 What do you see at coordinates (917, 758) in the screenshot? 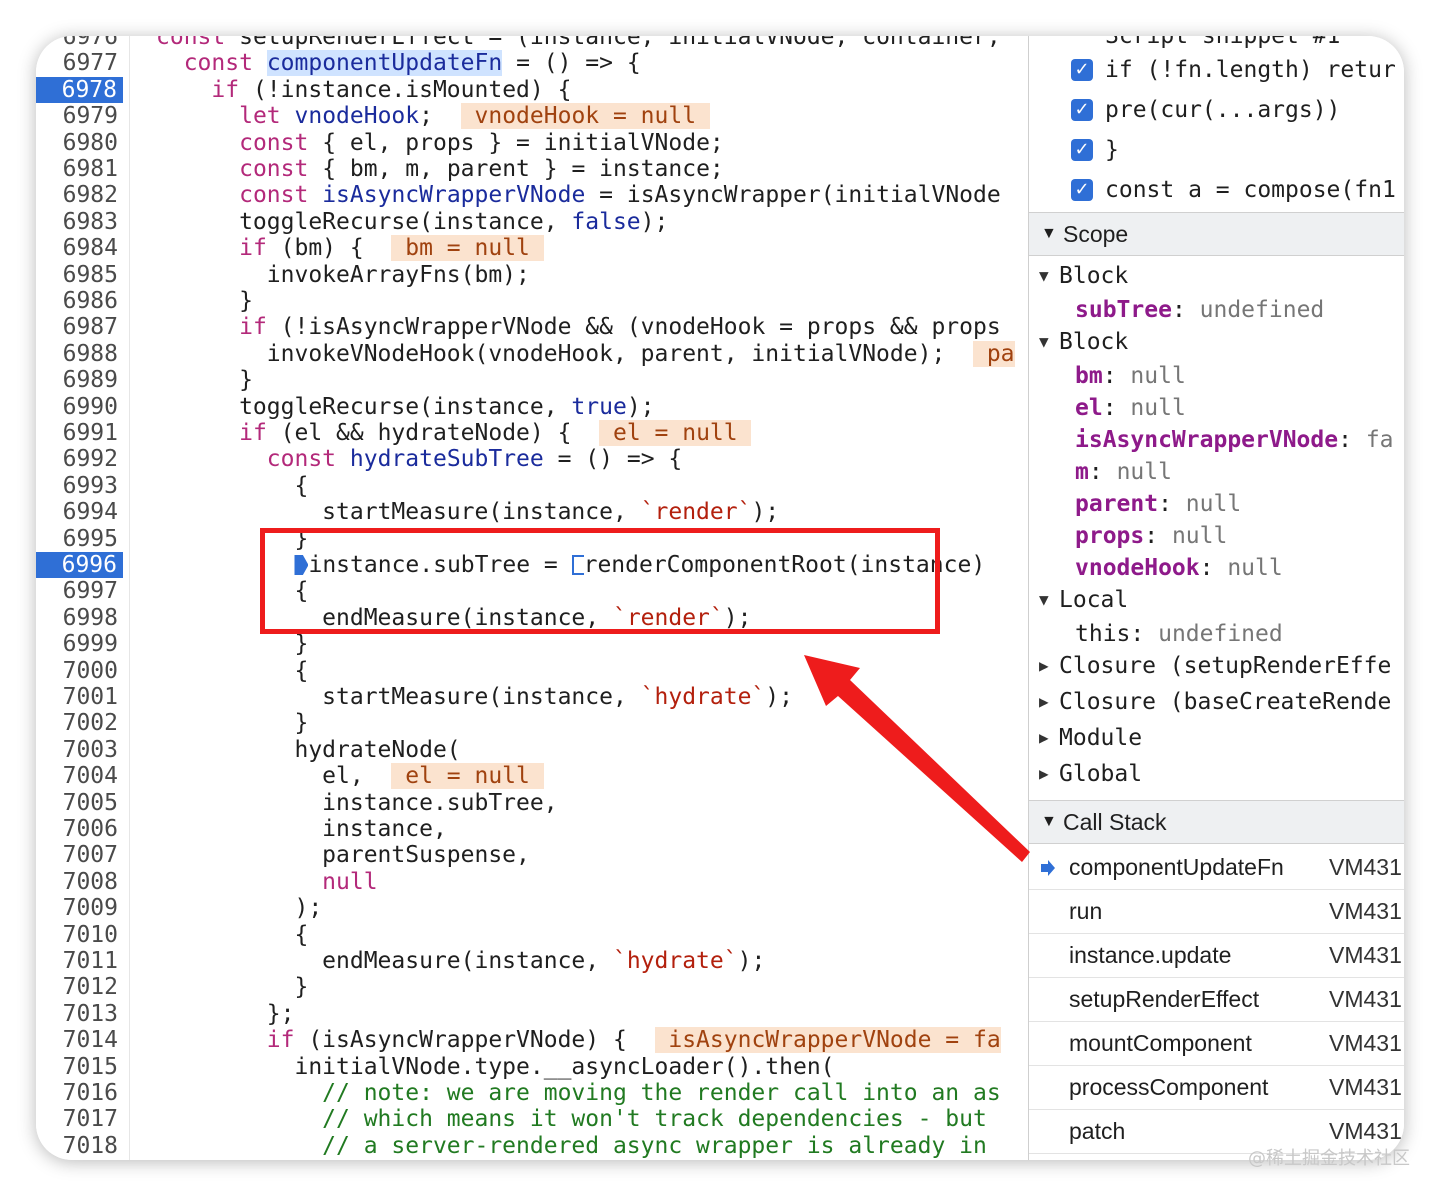
I see `annotation-arrow` at bounding box center [917, 758].